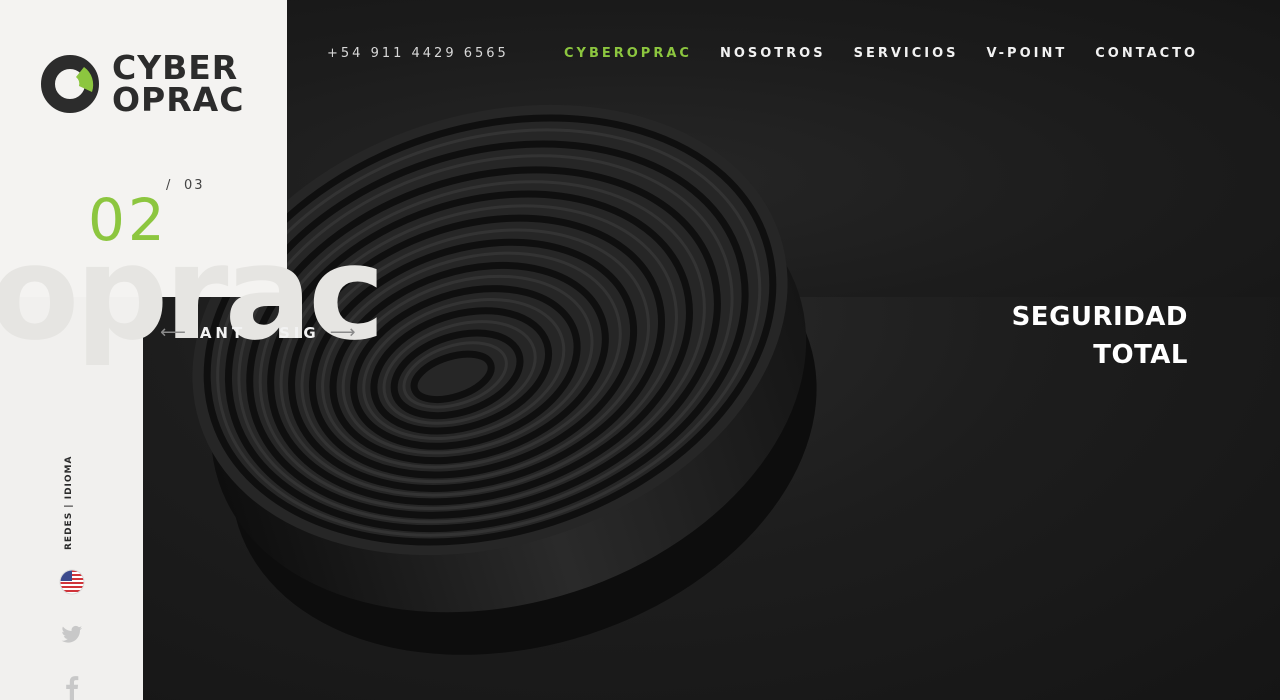 The image size is (1280, 700). Describe the element at coordinates (72, 582) in the screenshot. I see `us-flag-icon` at that location.